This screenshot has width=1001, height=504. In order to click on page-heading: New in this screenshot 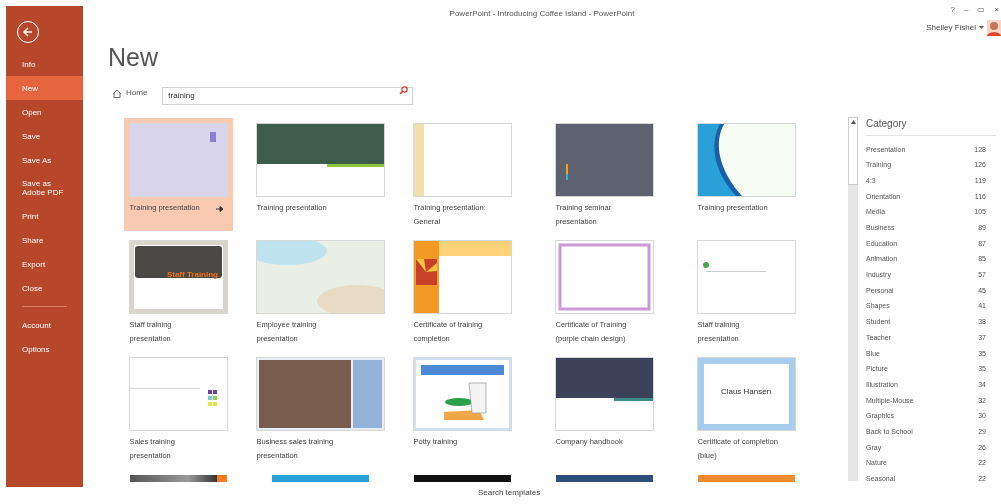, I will do `click(133, 57)`.